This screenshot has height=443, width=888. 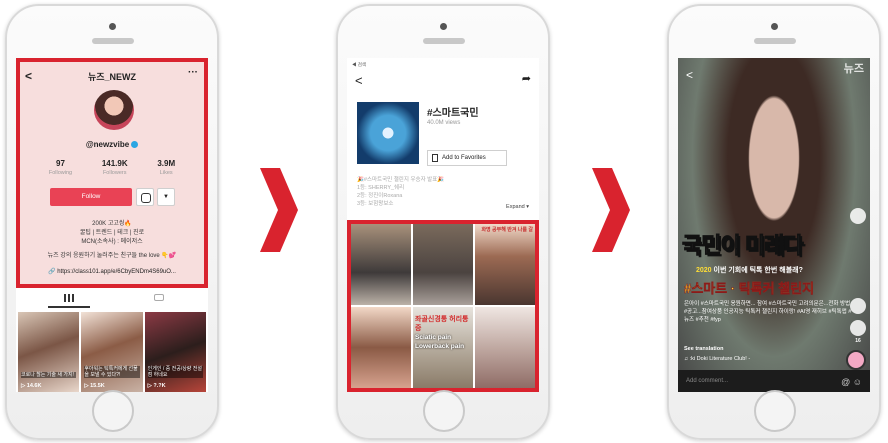 I want to click on follow-button: Follow, so click(x=91, y=197).